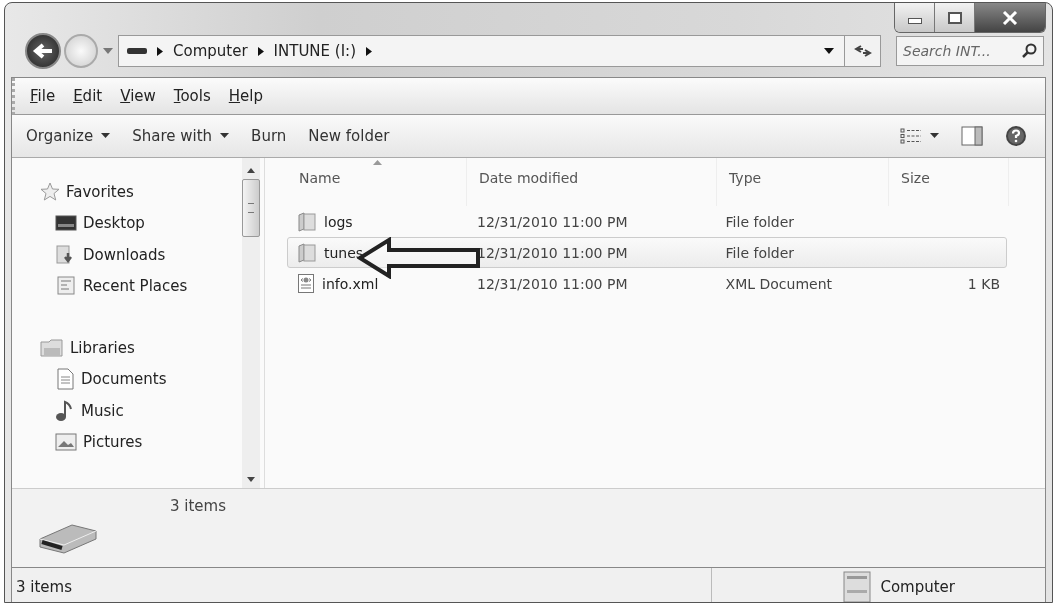 The image size is (1057, 606). What do you see at coordinates (1029, 51) in the screenshot?
I see `search-icon` at bounding box center [1029, 51].